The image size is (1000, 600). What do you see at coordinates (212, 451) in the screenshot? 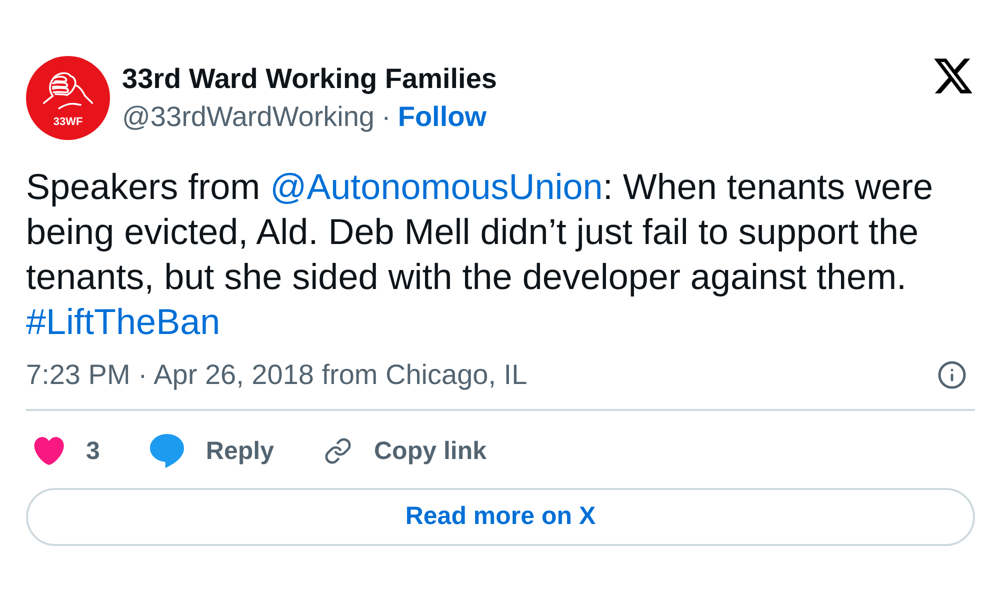
I see `reply-button: Reply` at bounding box center [212, 451].